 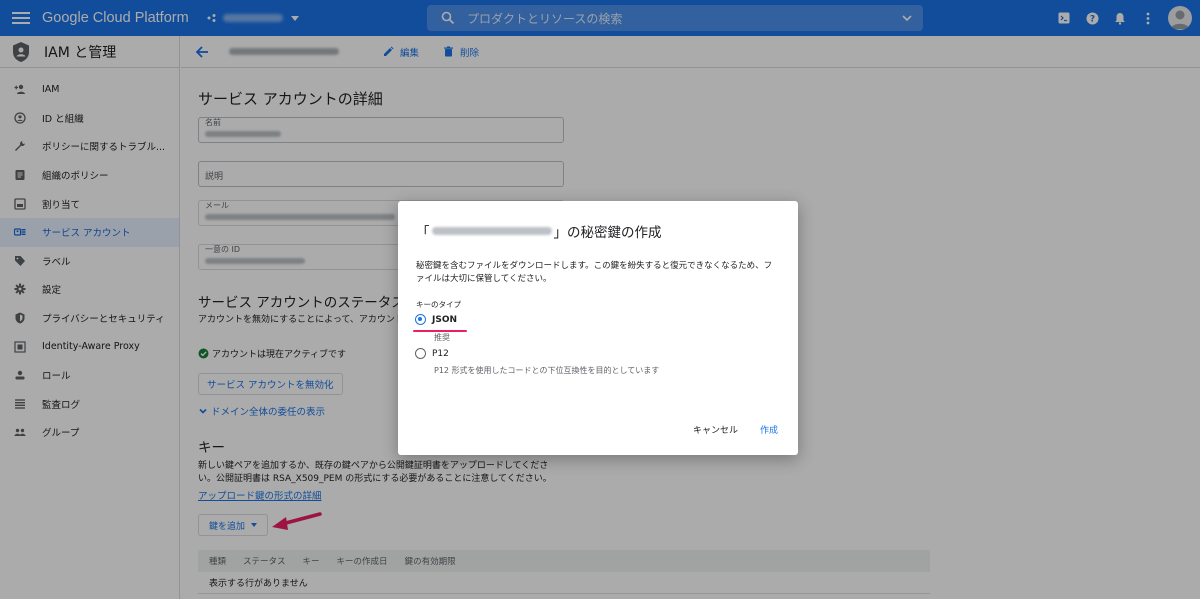 I want to click on key-type-p12-radio: P12, so click(x=432, y=353).